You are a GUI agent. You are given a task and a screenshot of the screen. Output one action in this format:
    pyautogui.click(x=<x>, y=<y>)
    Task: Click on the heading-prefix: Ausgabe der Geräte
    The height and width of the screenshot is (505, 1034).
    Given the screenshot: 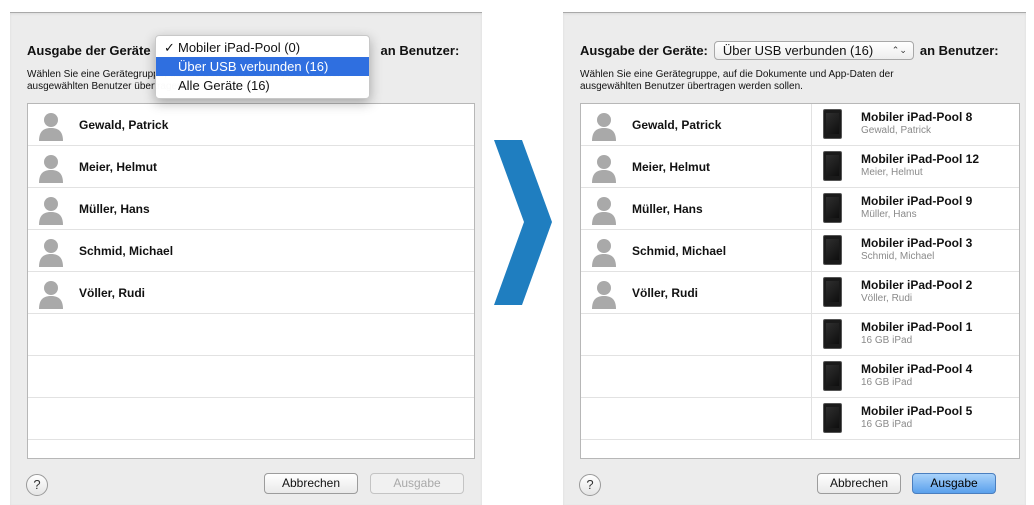 What is the action you would take?
    pyautogui.click(x=89, y=50)
    